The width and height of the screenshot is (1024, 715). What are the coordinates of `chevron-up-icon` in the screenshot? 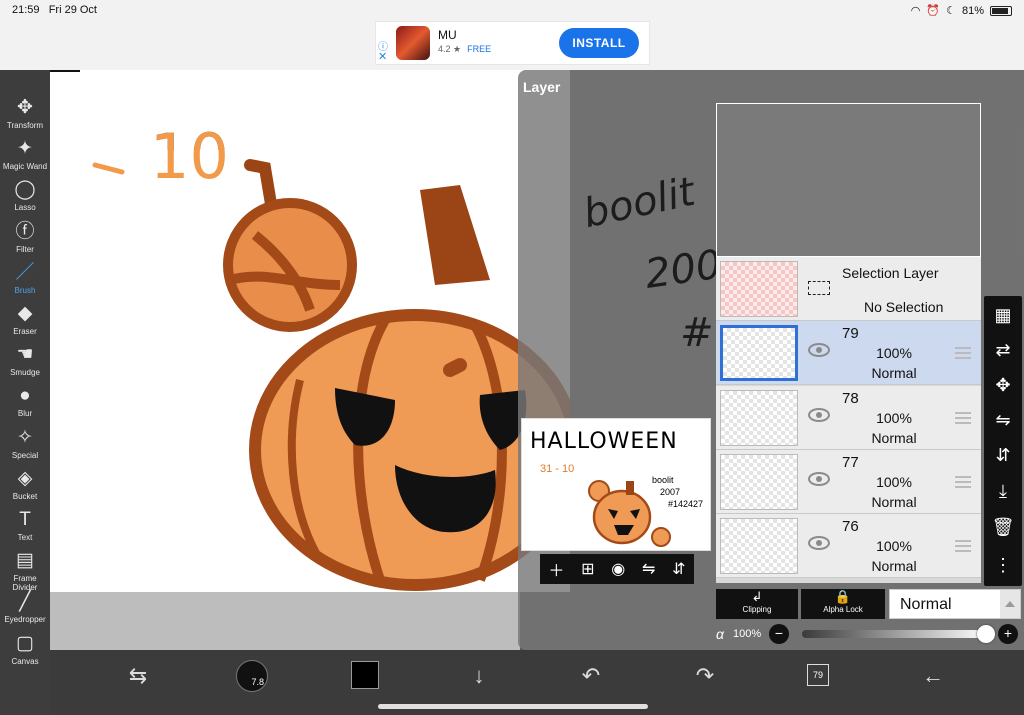 It's located at (1010, 604).